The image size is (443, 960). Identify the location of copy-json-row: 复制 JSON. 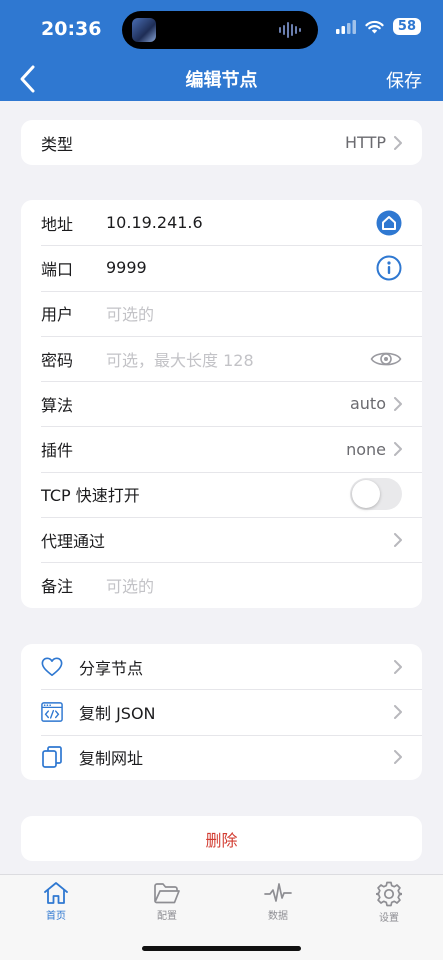
(221, 711).